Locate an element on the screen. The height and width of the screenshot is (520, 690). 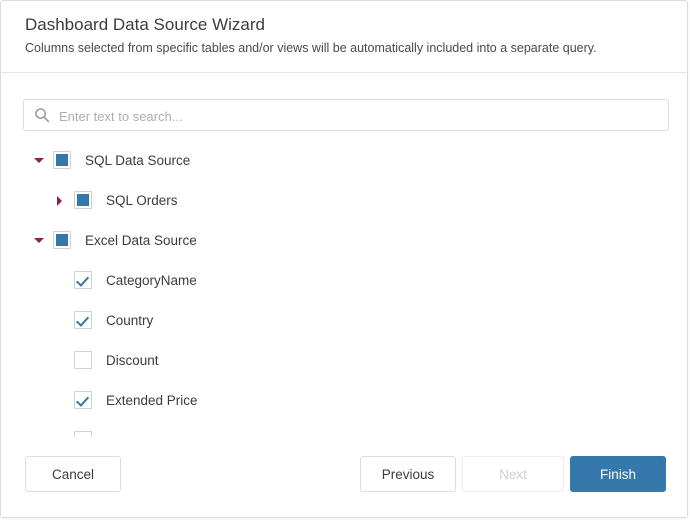
tree-row: Discount is located at coordinates (344, 360).